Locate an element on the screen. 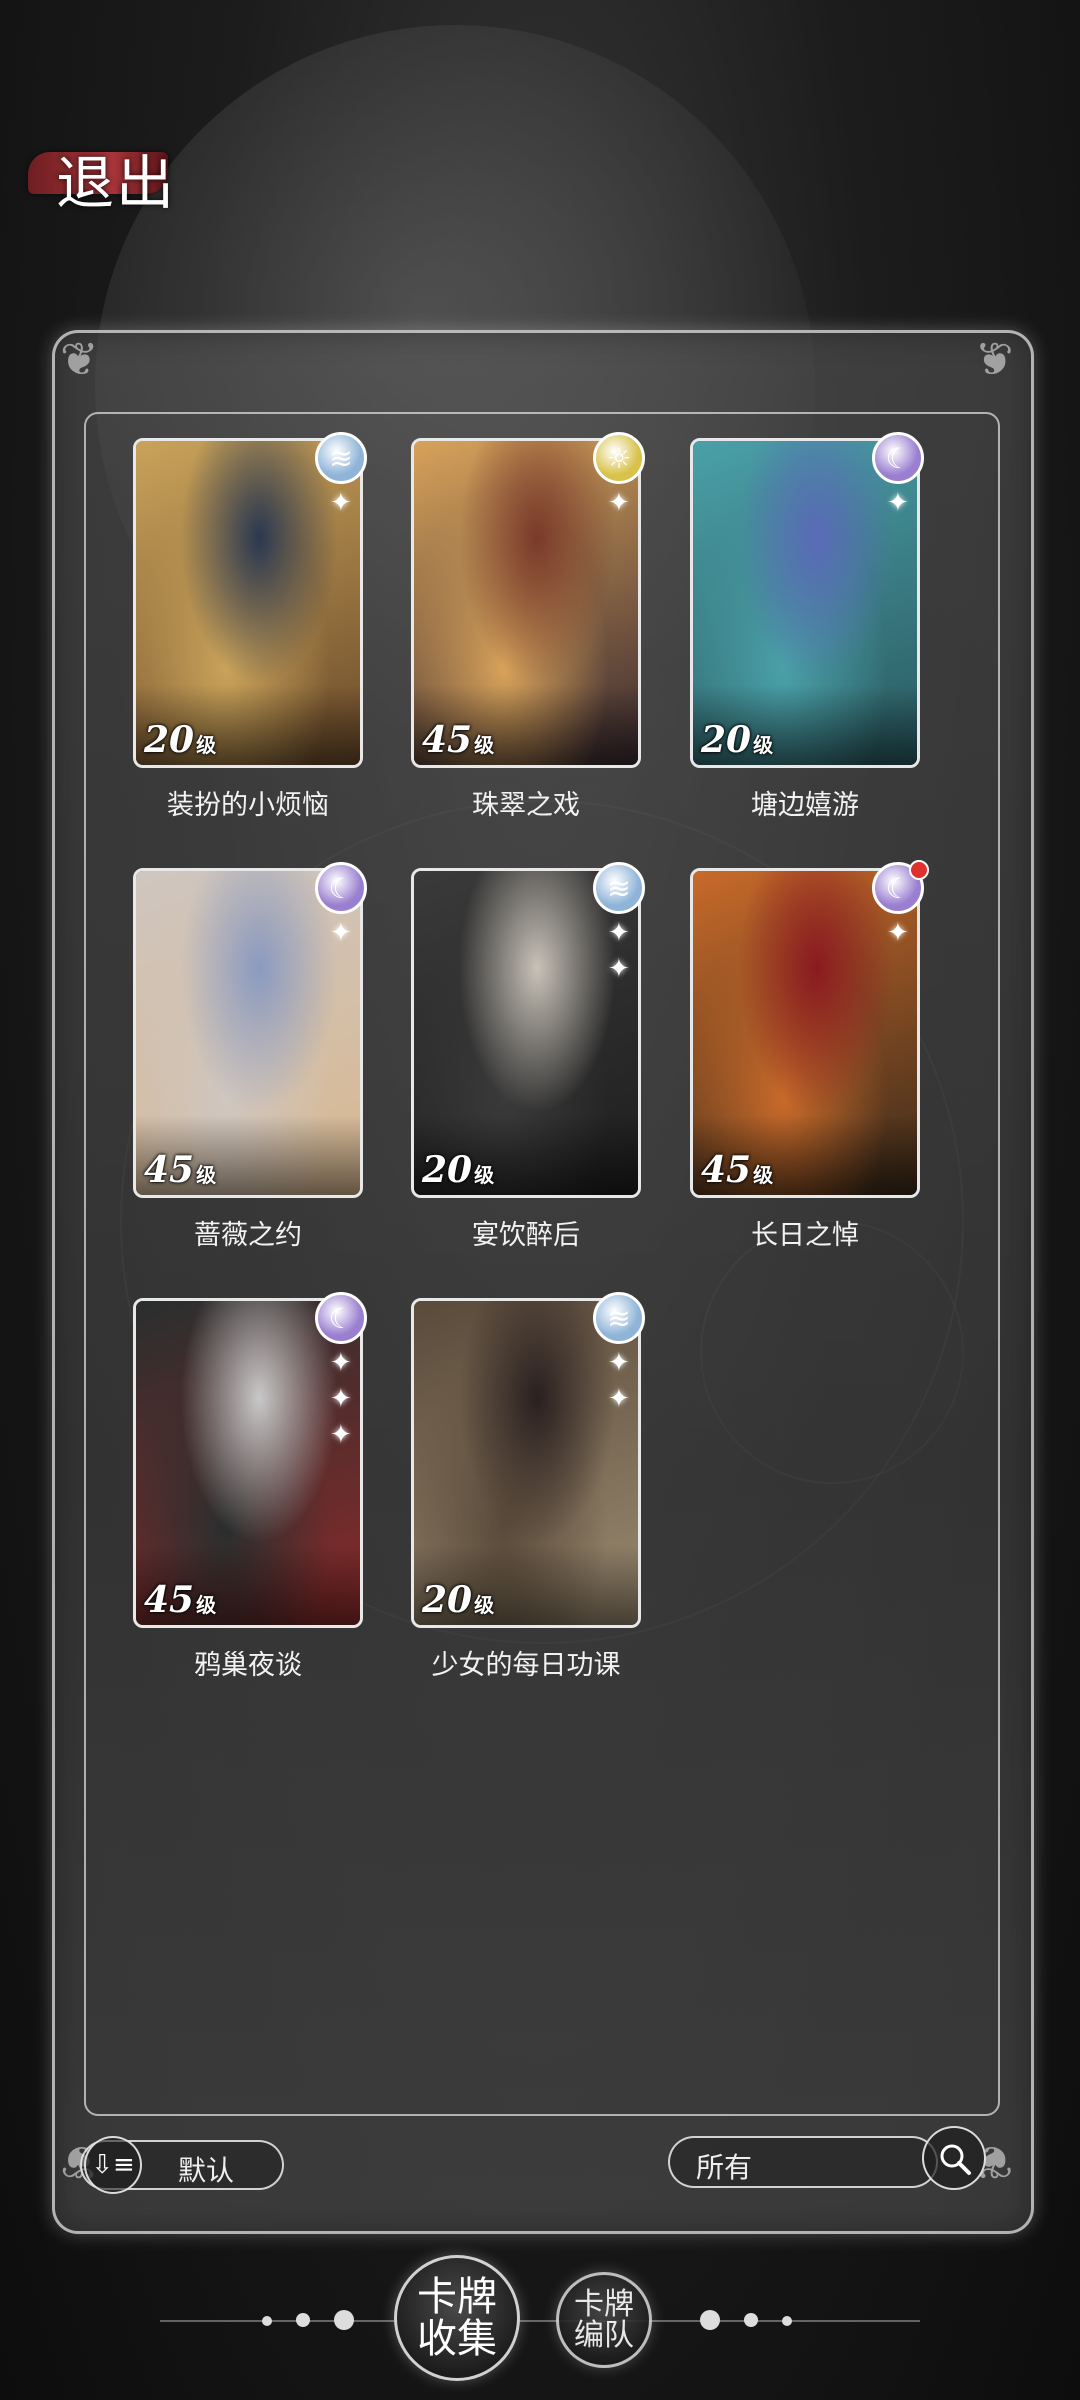 The width and height of the screenshot is (1080, 2400). card-name: 珠翠之戏 is located at coordinates (526, 805).